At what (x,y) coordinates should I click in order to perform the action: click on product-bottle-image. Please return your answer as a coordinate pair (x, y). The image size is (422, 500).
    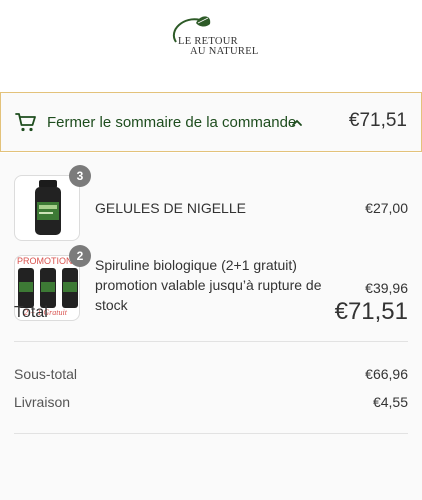
    Looking at the image, I should click on (48, 207).